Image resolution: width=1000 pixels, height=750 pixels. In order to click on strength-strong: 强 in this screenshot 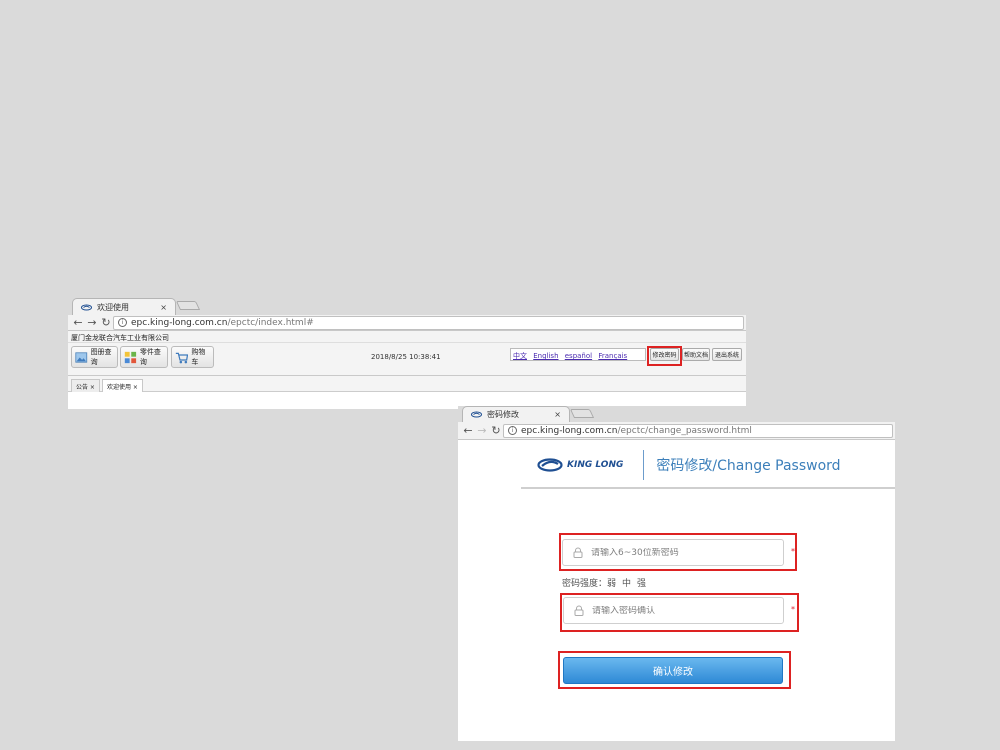, I will do `click(642, 584)`.